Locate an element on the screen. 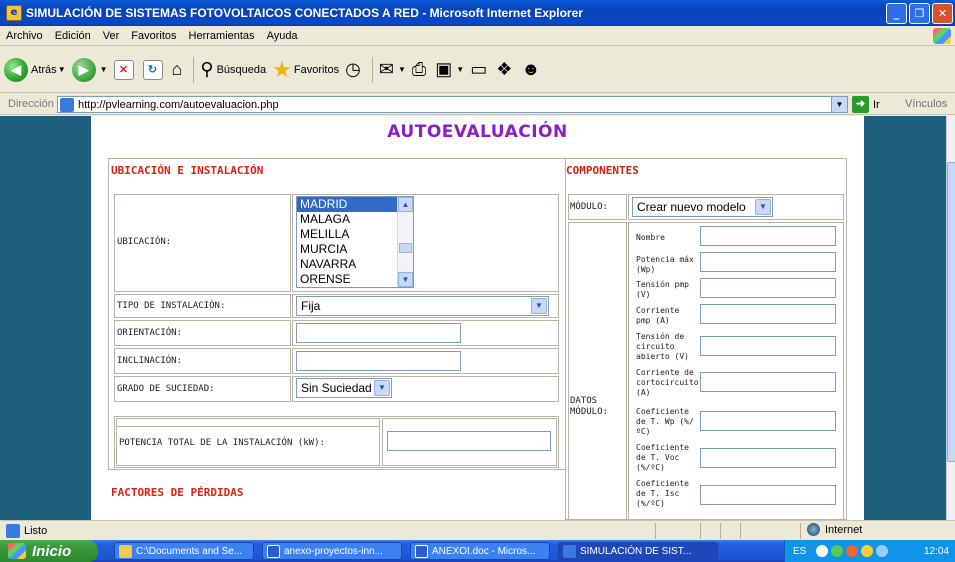  system-tray: ES 12:04 is located at coordinates (869, 551).